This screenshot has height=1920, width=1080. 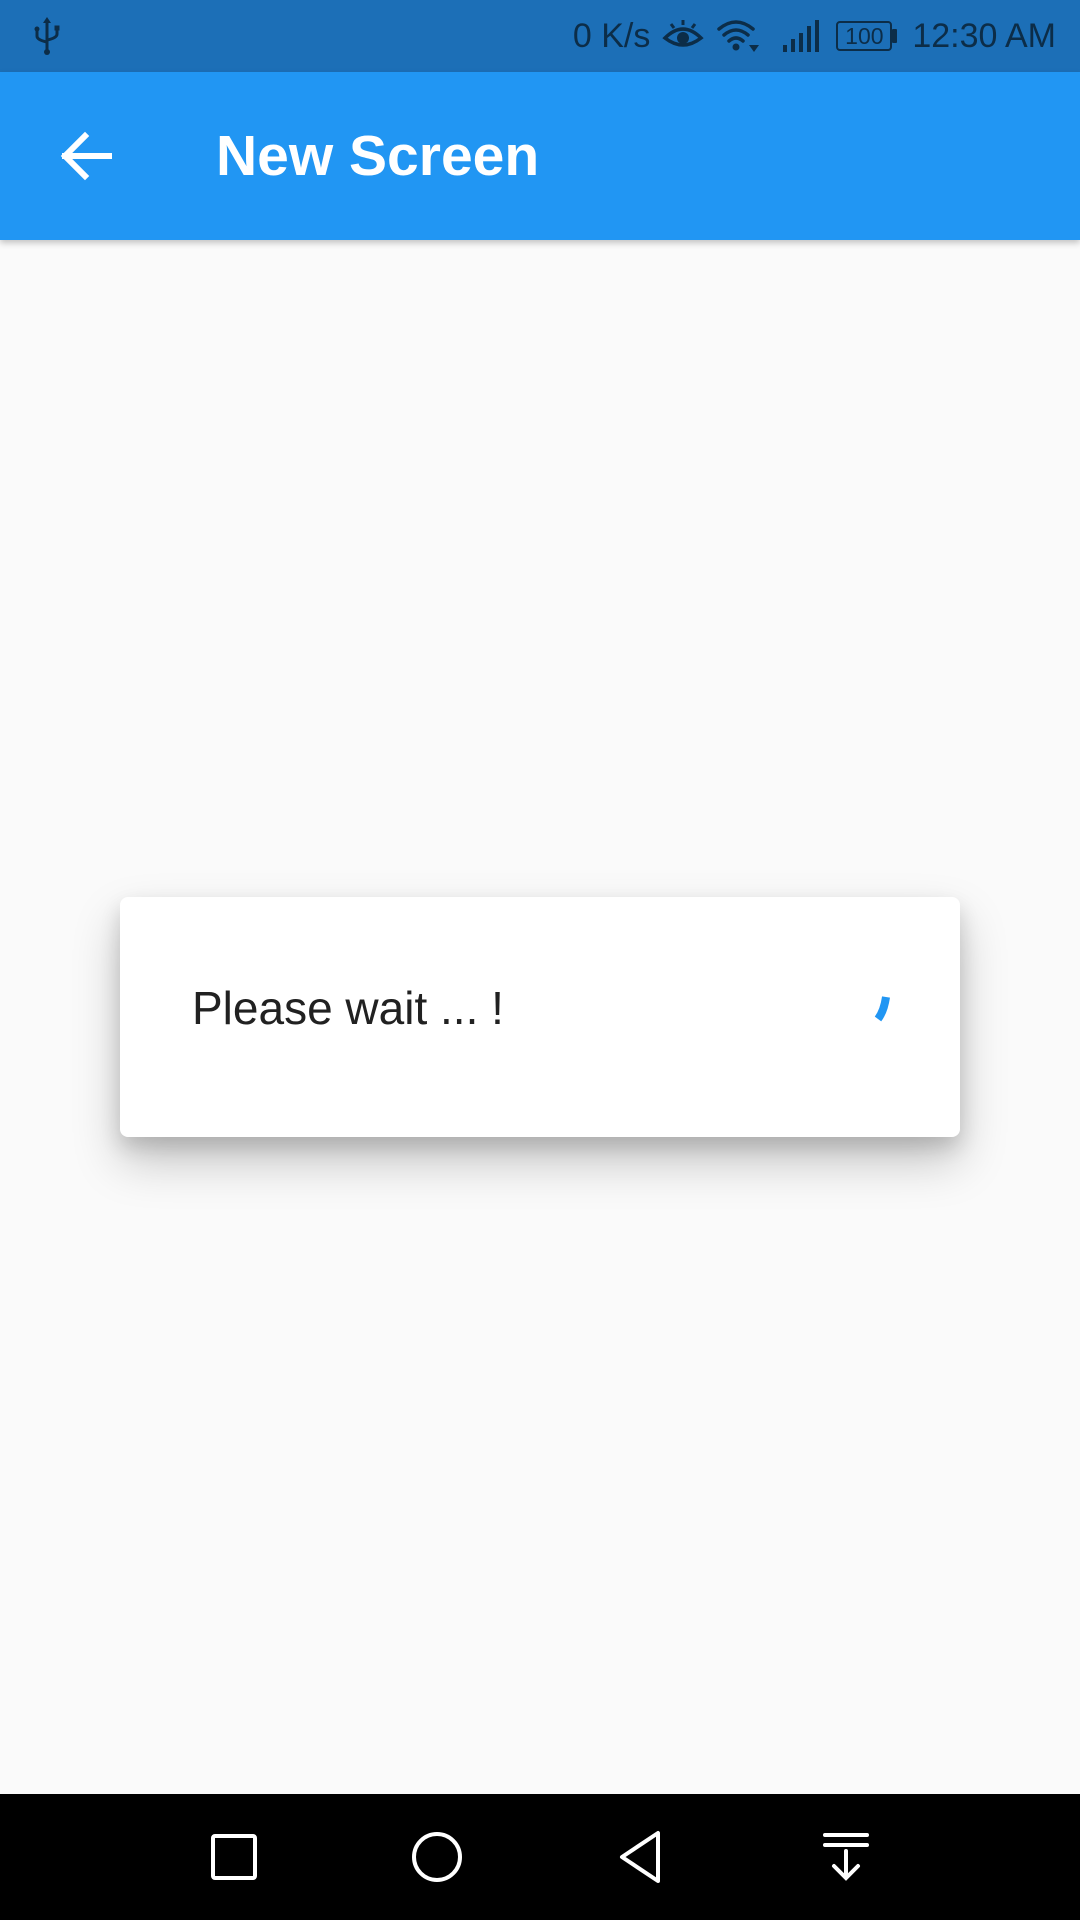 What do you see at coordinates (540, 1857) in the screenshot?
I see `navigation-bar` at bounding box center [540, 1857].